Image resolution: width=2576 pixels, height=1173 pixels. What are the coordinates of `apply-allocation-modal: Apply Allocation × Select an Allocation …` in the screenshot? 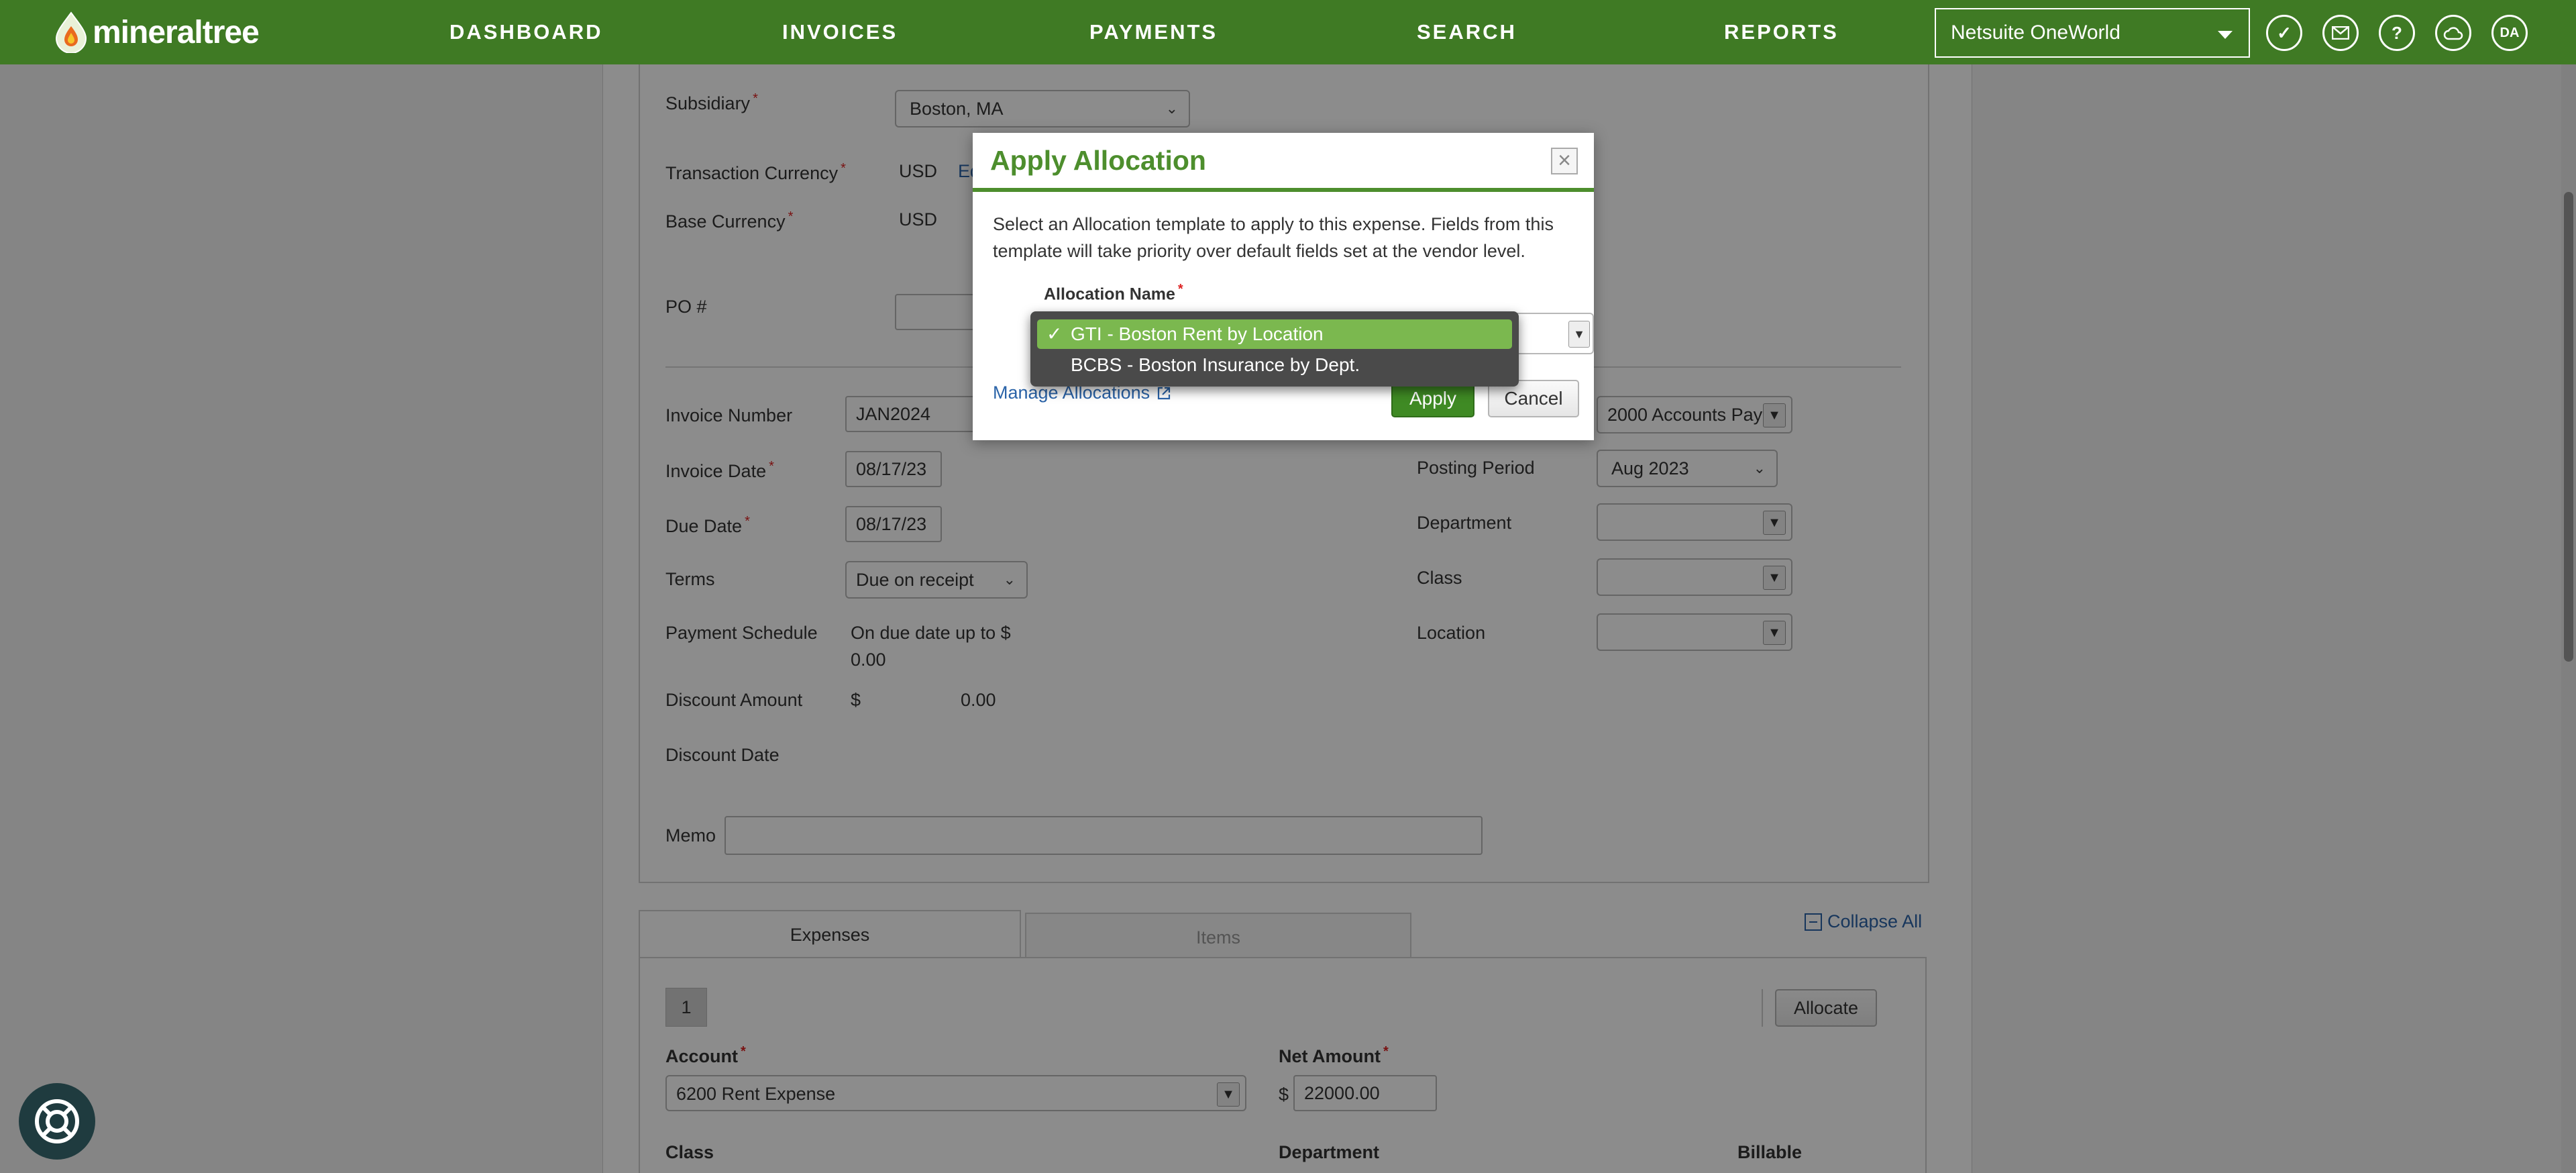 It's located at (1283, 286).